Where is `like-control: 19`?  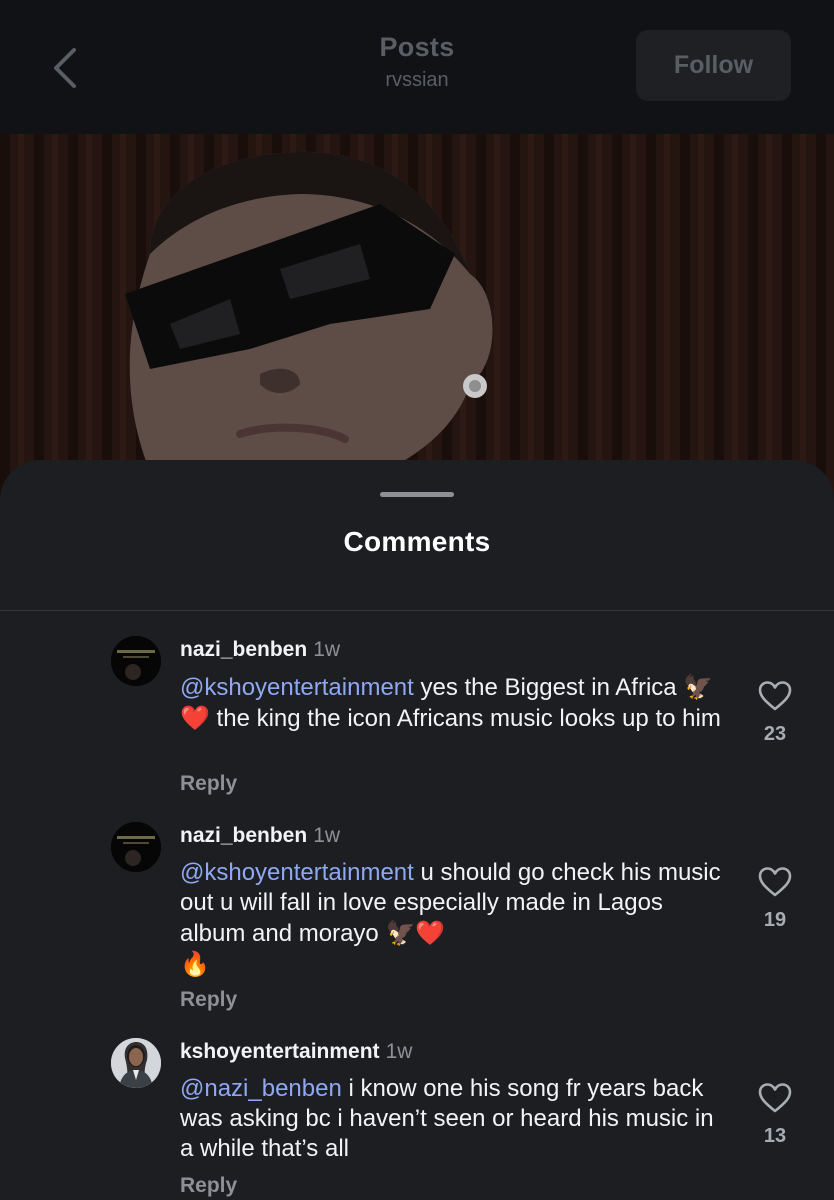
like-control: 19 is located at coordinates (775, 899).